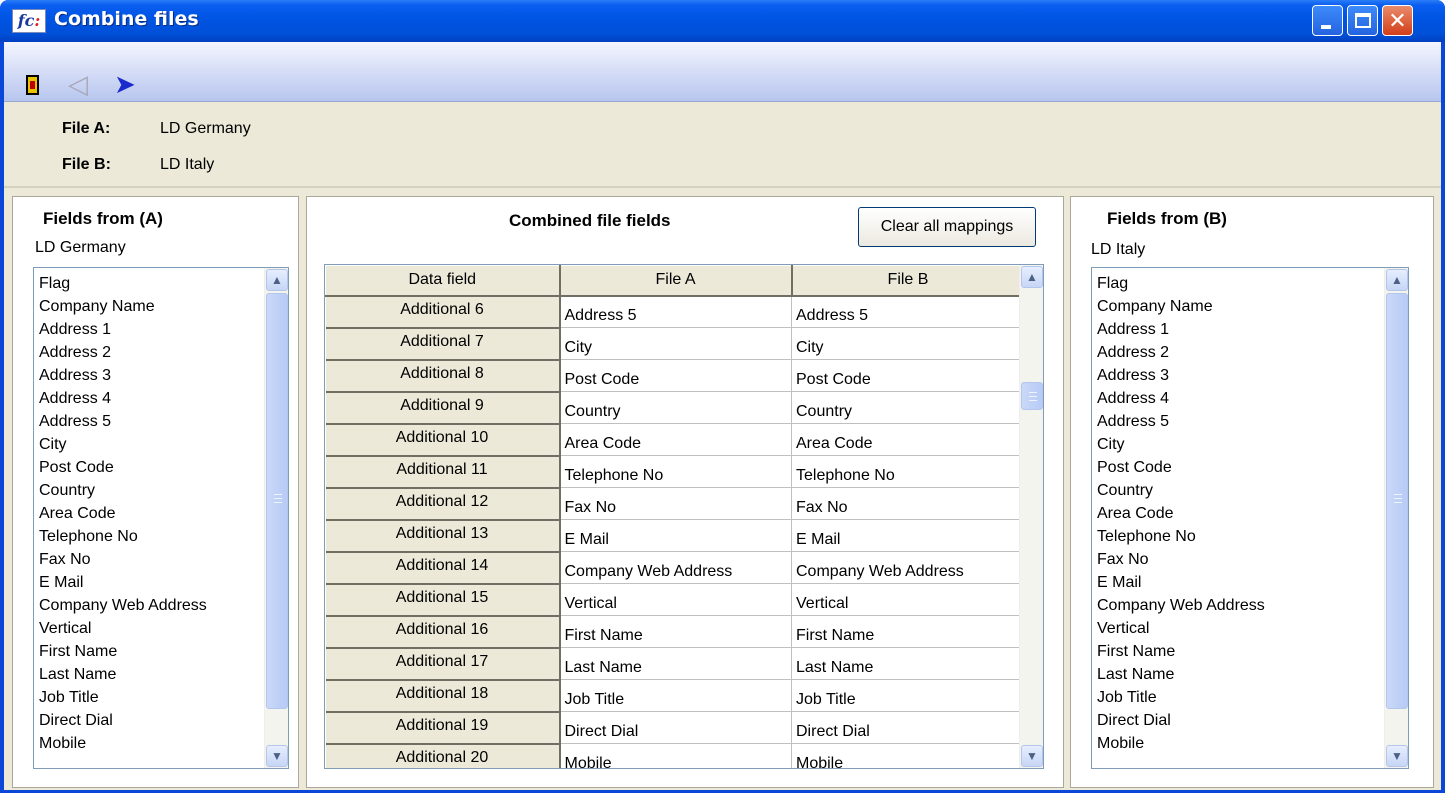 The height and width of the screenshot is (793, 1445). What do you see at coordinates (722, 21) in the screenshot?
I see `title-bar: fc: Combine files ✕` at bounding box center [722, 21].